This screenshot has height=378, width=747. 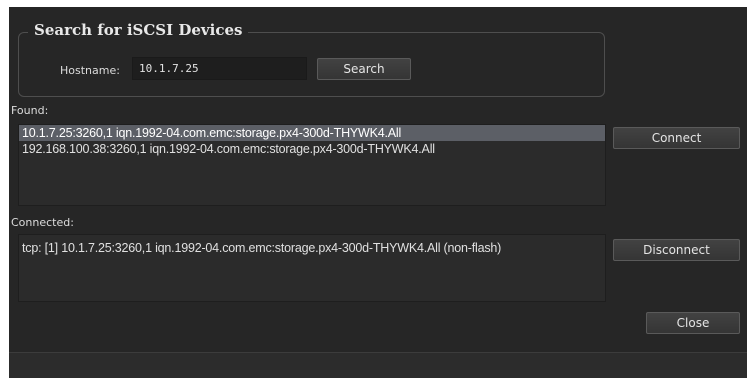 I want to click on search-button: Search, so click(x=364, y=69).